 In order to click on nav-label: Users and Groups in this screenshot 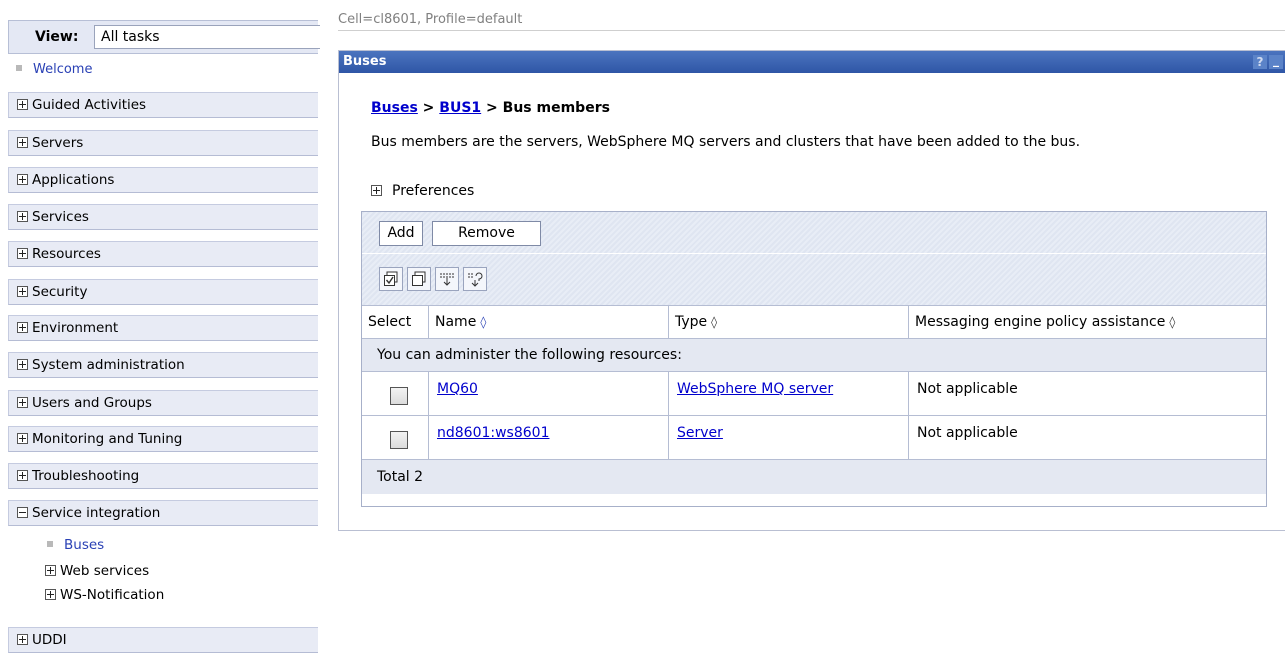, I will do `click(92, 403)`.